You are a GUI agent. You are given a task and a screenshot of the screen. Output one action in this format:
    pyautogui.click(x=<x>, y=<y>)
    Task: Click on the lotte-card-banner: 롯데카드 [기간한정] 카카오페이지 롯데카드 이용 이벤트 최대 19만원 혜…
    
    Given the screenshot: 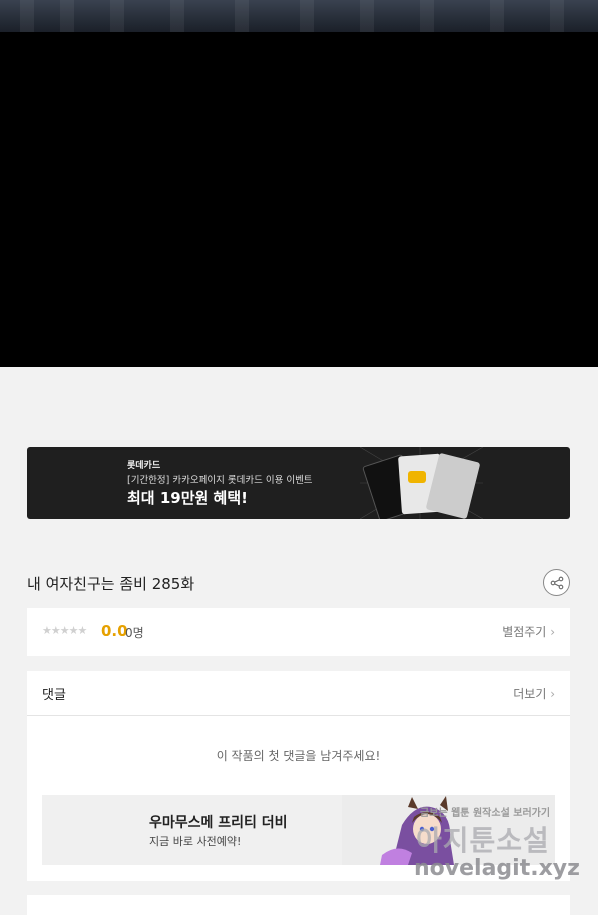 What is the action you would take?
    pyautogui.click(x=298, y=483)
    